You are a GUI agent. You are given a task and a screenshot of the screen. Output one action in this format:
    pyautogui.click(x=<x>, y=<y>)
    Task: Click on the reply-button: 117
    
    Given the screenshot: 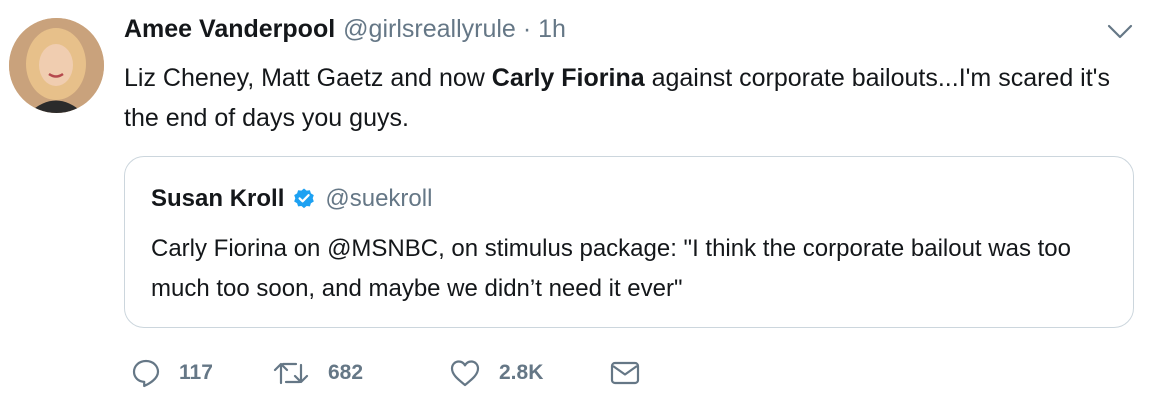 What is the action you would take?
    pyautogui.click(x=172, y=373)
    